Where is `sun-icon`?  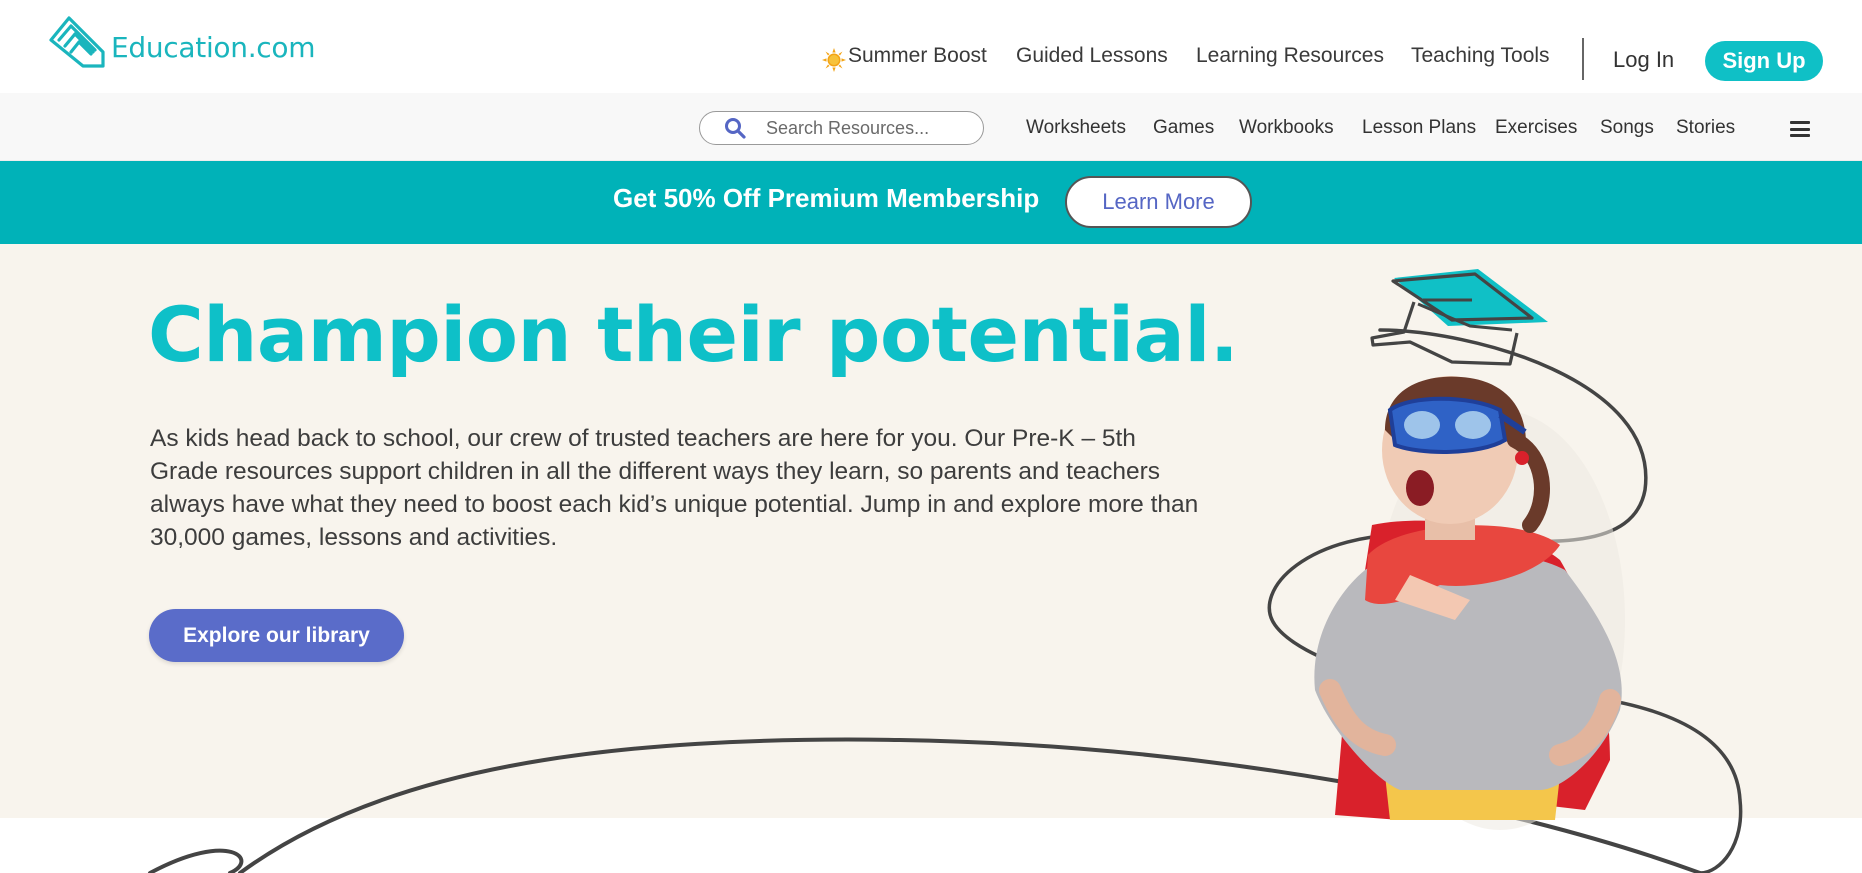
sun-icon is located at coordinates (834, 60).